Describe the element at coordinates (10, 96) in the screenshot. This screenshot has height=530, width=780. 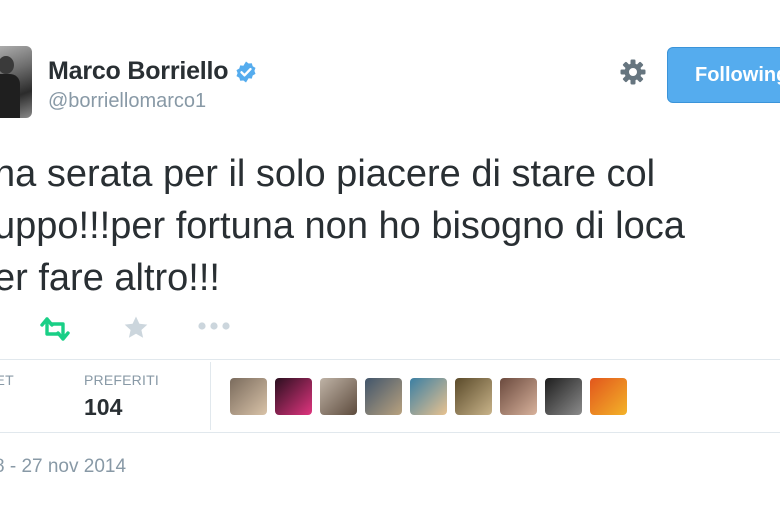
I see `avatar-body` at that location.